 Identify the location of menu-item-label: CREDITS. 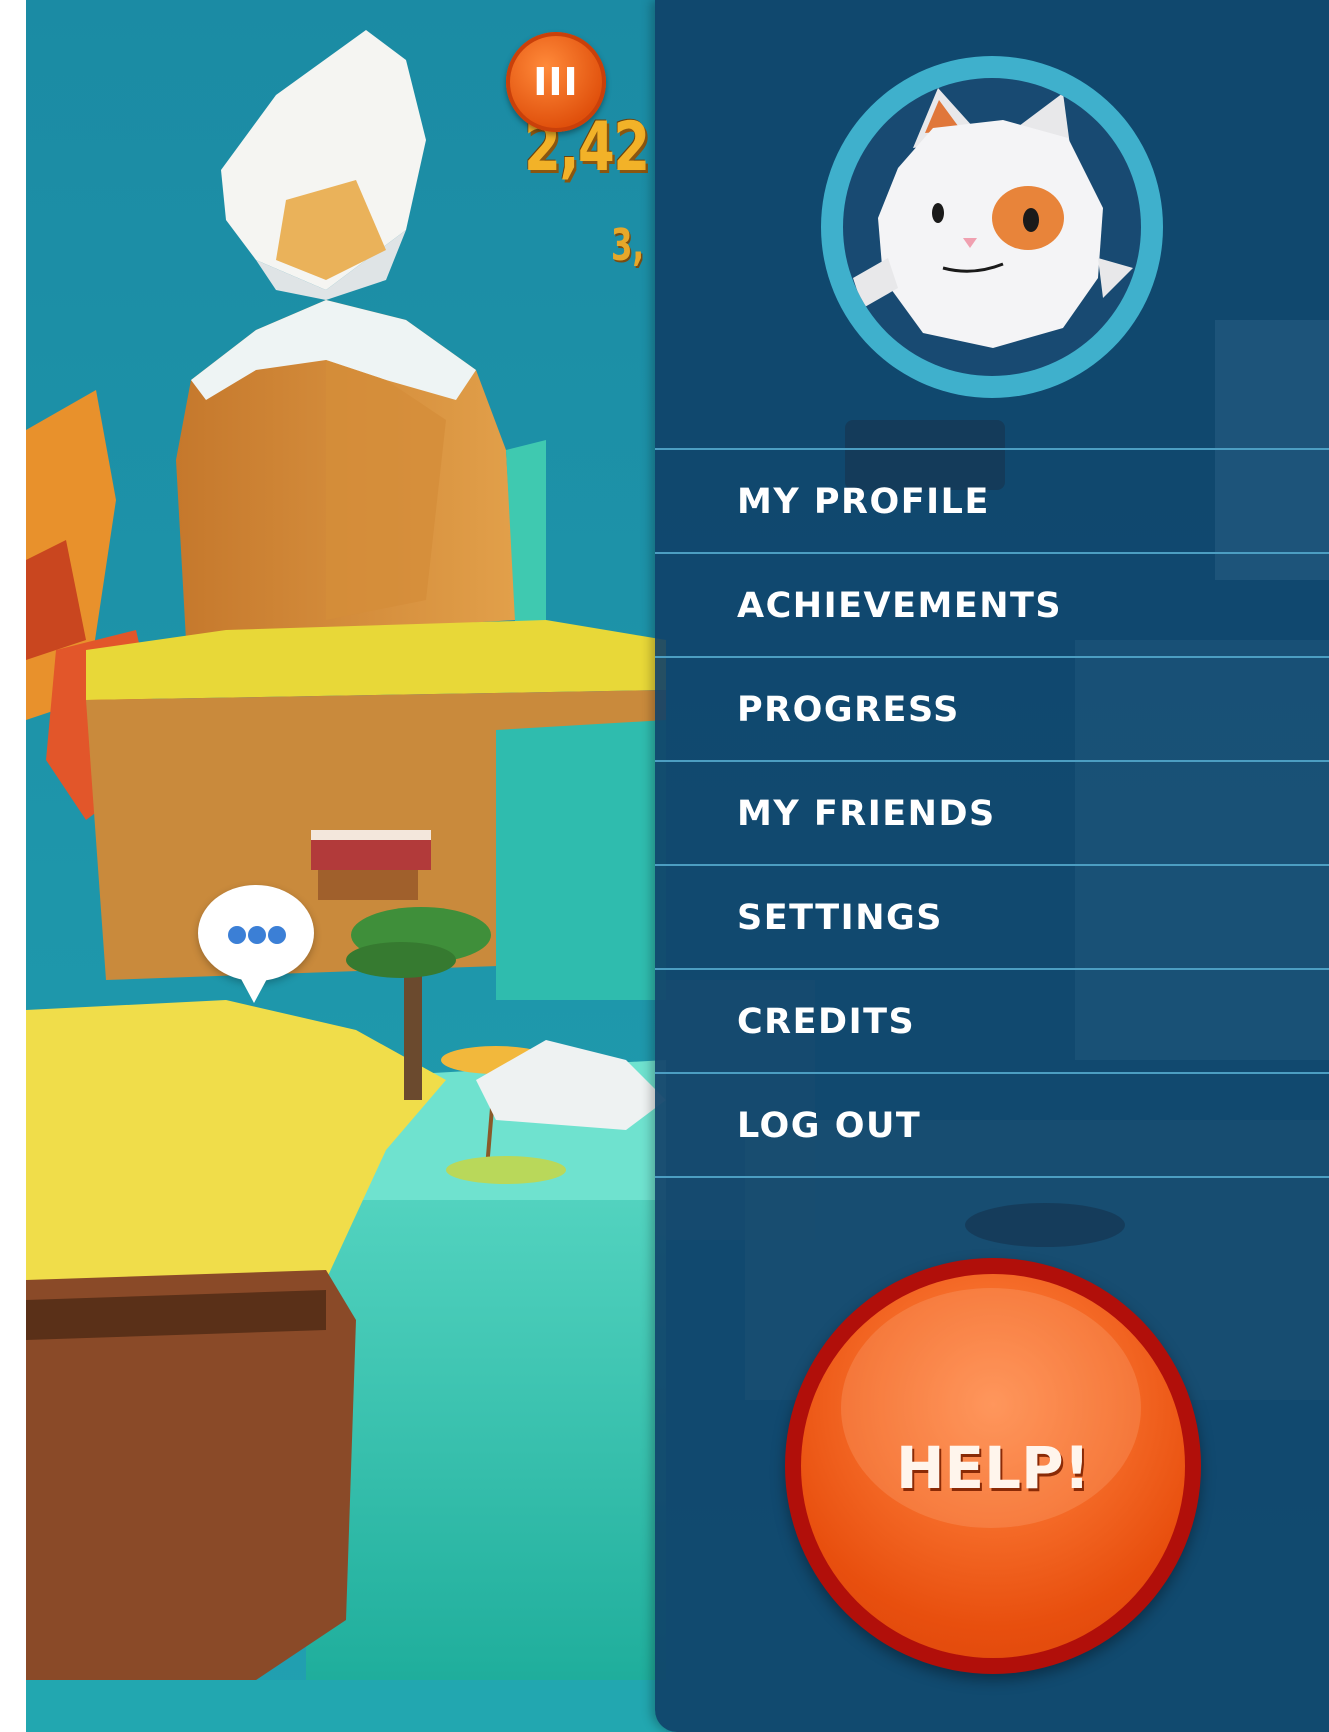
(826, 1022).